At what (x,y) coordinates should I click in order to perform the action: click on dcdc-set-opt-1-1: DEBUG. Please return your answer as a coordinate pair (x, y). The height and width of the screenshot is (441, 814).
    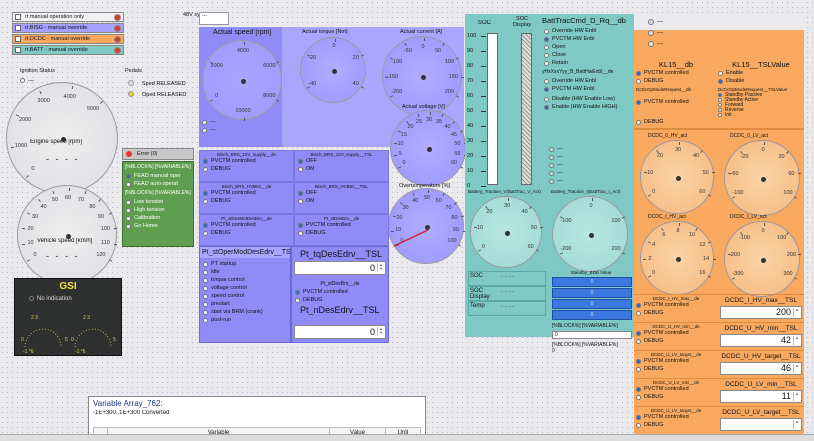
    Looking at the image, I should click on (676, 341).